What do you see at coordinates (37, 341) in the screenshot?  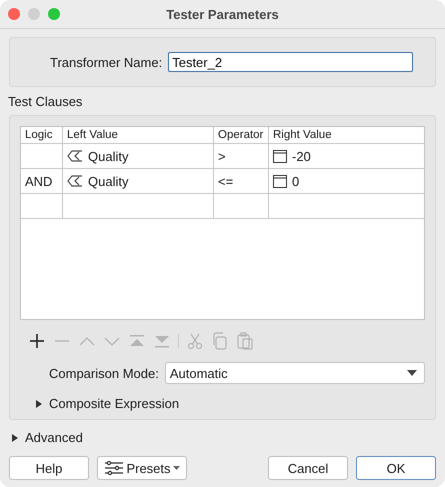 I see `add-icon` at bounding box center [37, 341].